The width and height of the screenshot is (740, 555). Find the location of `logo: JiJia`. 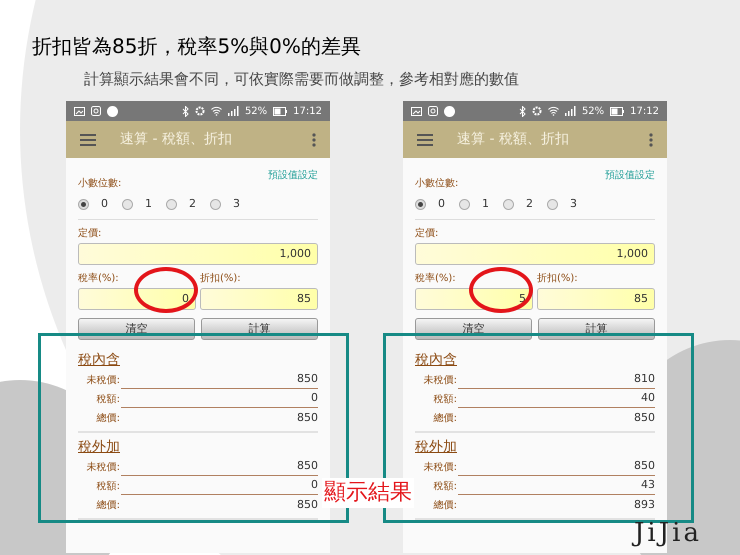

logo: JiJia is located at coordinates (668, 533).